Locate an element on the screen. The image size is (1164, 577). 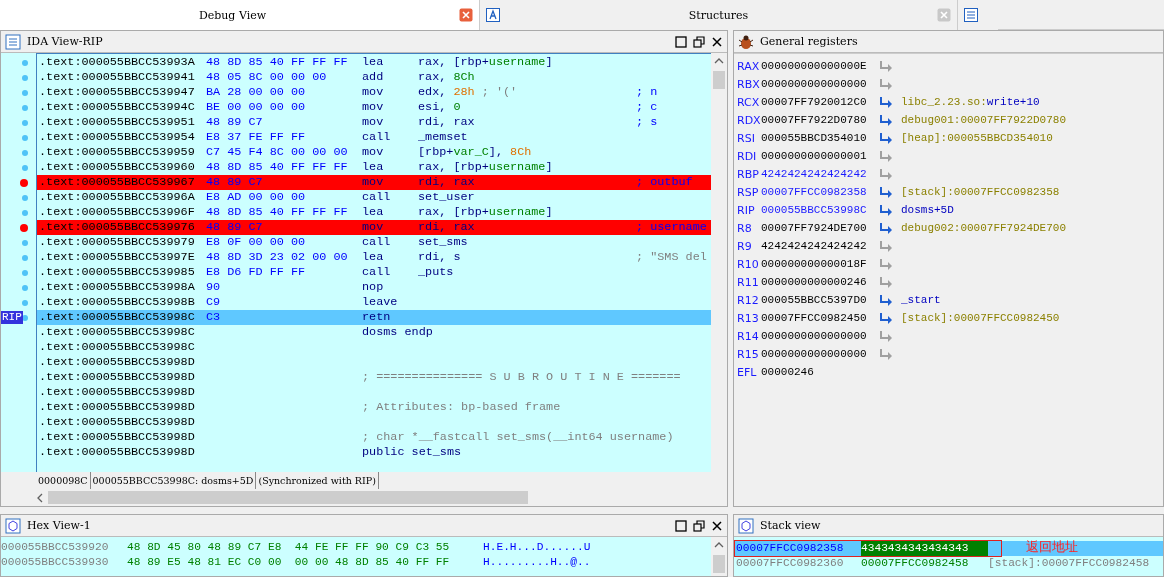
listing-line: .text:000055BBCC53998A 90 nop is located at coordinates (374, 287).